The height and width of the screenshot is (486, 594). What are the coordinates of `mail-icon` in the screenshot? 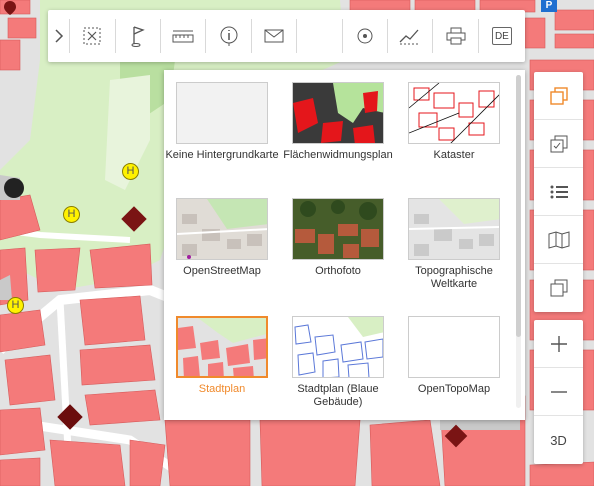 It's located at (274, 36).